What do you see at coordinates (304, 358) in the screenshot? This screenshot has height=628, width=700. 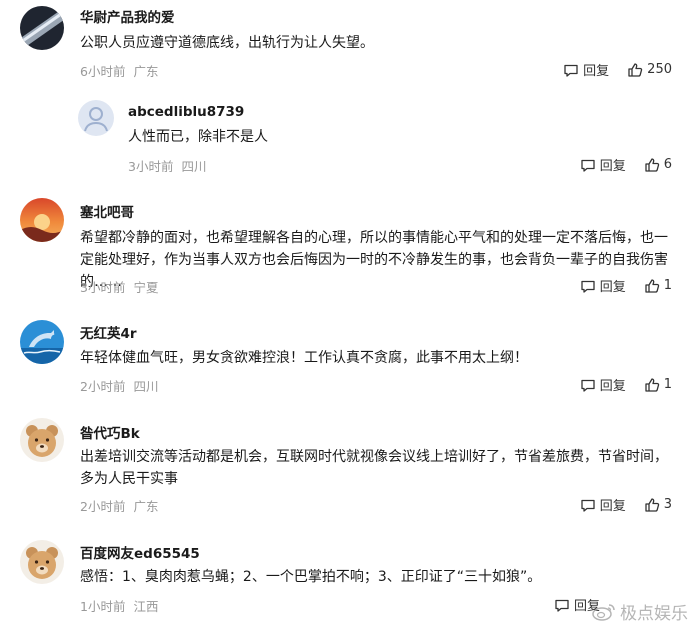 I see `comment-text: 年轻体健血气旺，男女贪欲难控浪！工作认真不贪腐，此事不用太上纲！` at bounding box center [304, 358].